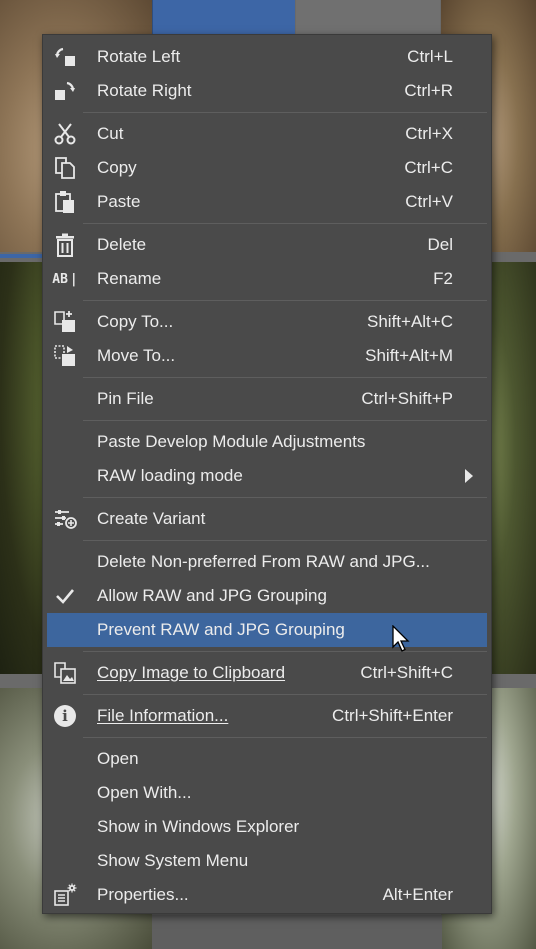  I want to click on menu-item-show-system-menu: Show System Menu, so click(267, 861).